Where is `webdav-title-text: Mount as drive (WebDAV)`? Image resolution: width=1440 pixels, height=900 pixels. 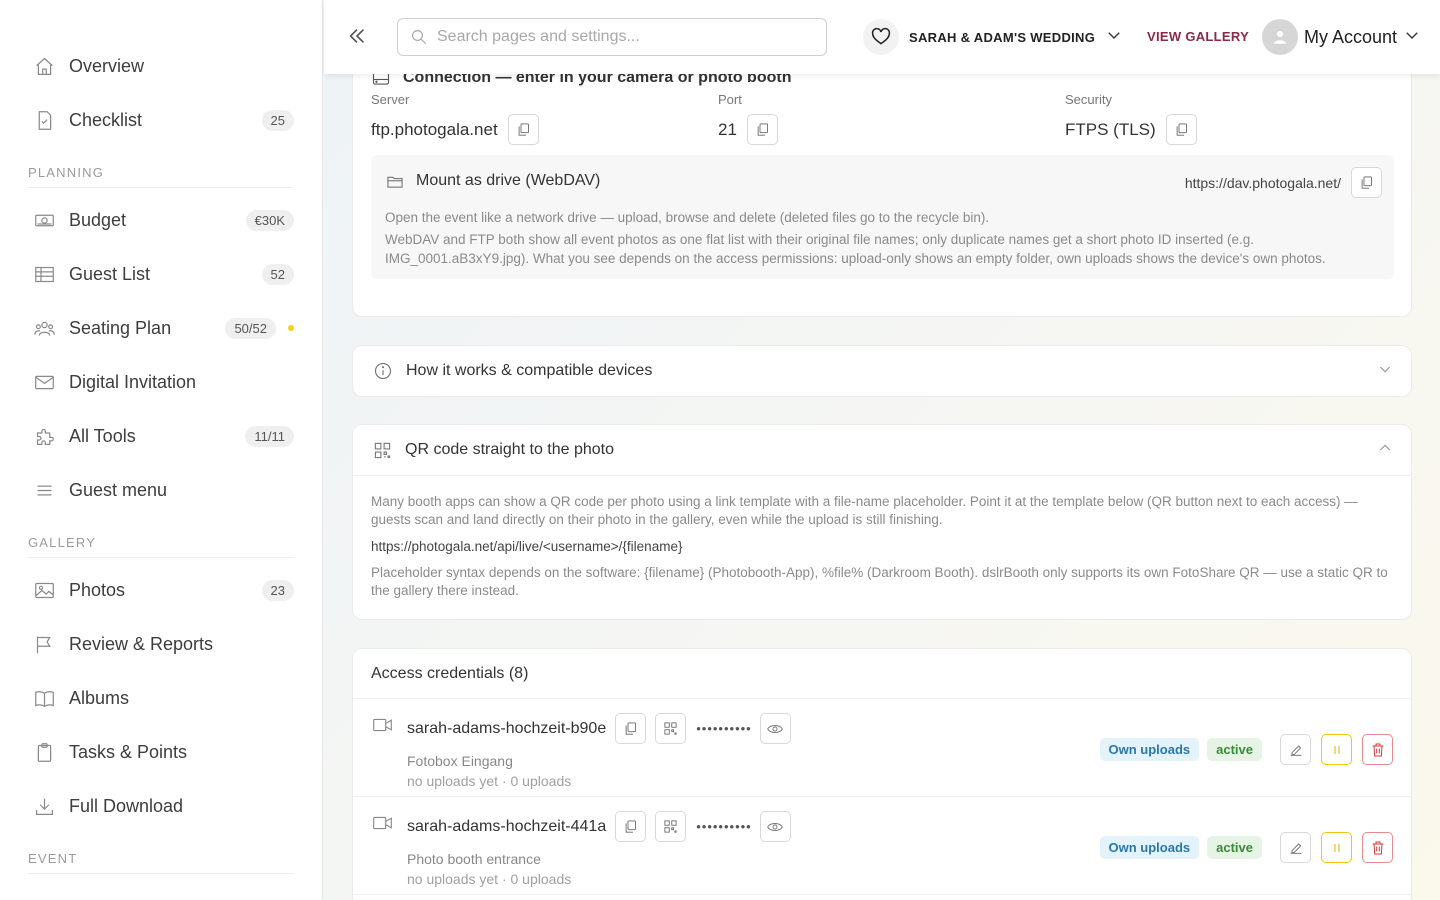 webdav-title-text: Mount as drive (WebDAV) is located at coordinates (508, 180).